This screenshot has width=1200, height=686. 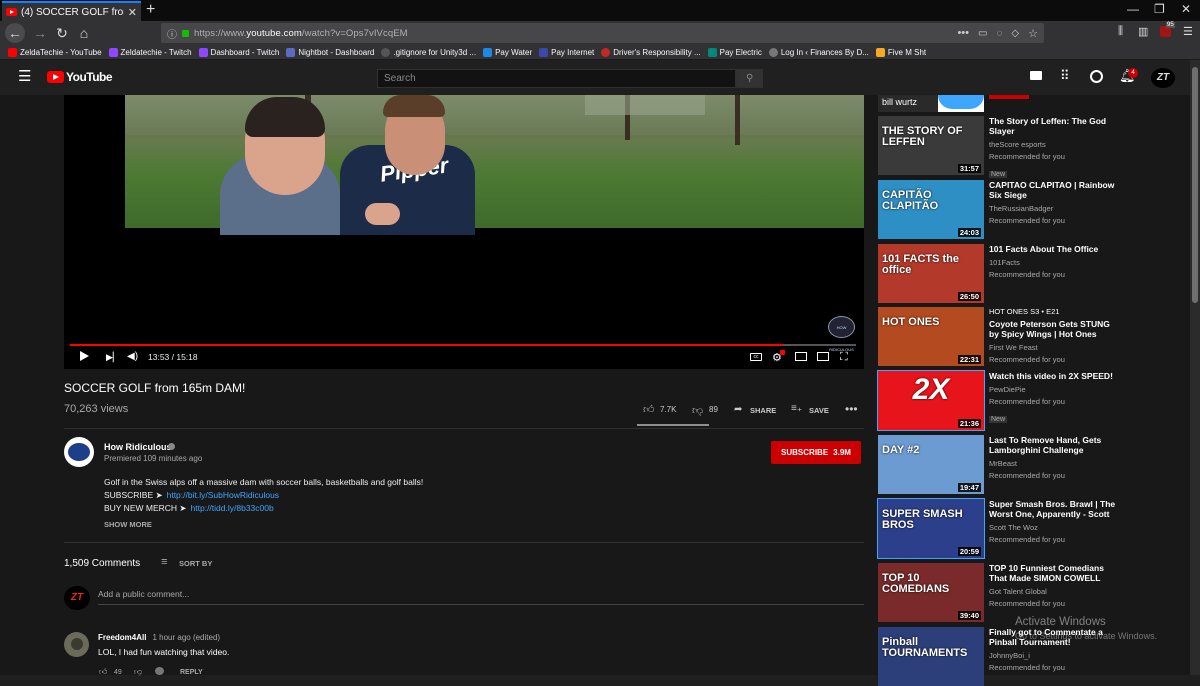 What do you see at coordinates (931, 400) in the screenshot?
I see `recommendation-thumbnail: 2X 21:36` at bounding box center [931, 400].